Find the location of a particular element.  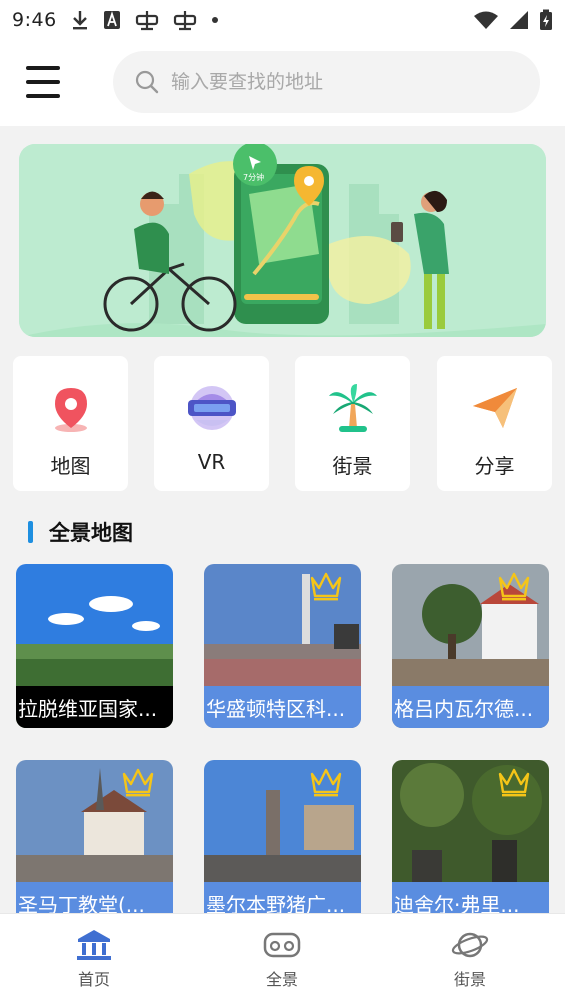

bank-building-icon is located at coordinates (94, 945).